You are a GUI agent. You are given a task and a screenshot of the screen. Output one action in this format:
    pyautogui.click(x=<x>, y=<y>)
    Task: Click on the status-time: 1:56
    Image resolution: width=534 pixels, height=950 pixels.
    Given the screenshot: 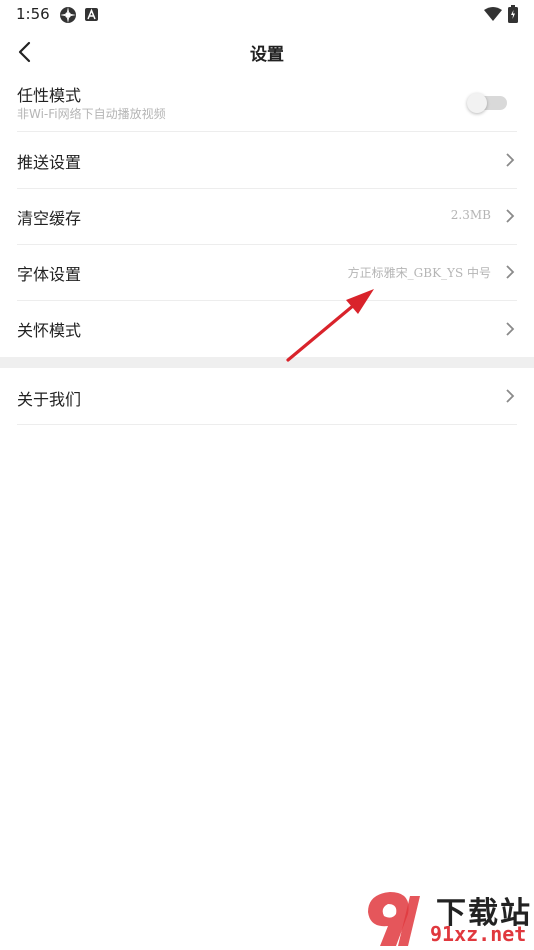 What is the action you would take?
    pyautogui.click(x=33, y=14)
    